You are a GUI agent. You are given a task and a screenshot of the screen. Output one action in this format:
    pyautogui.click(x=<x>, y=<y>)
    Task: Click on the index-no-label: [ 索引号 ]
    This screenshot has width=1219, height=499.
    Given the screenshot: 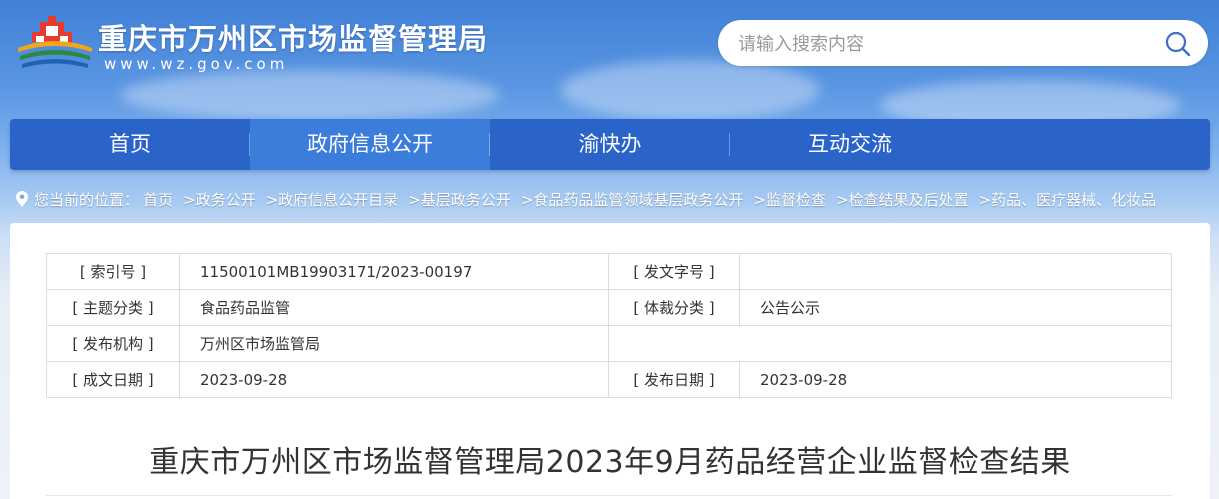 What is the action you would take?
    pyautogui.click(x=113, y=271)
    